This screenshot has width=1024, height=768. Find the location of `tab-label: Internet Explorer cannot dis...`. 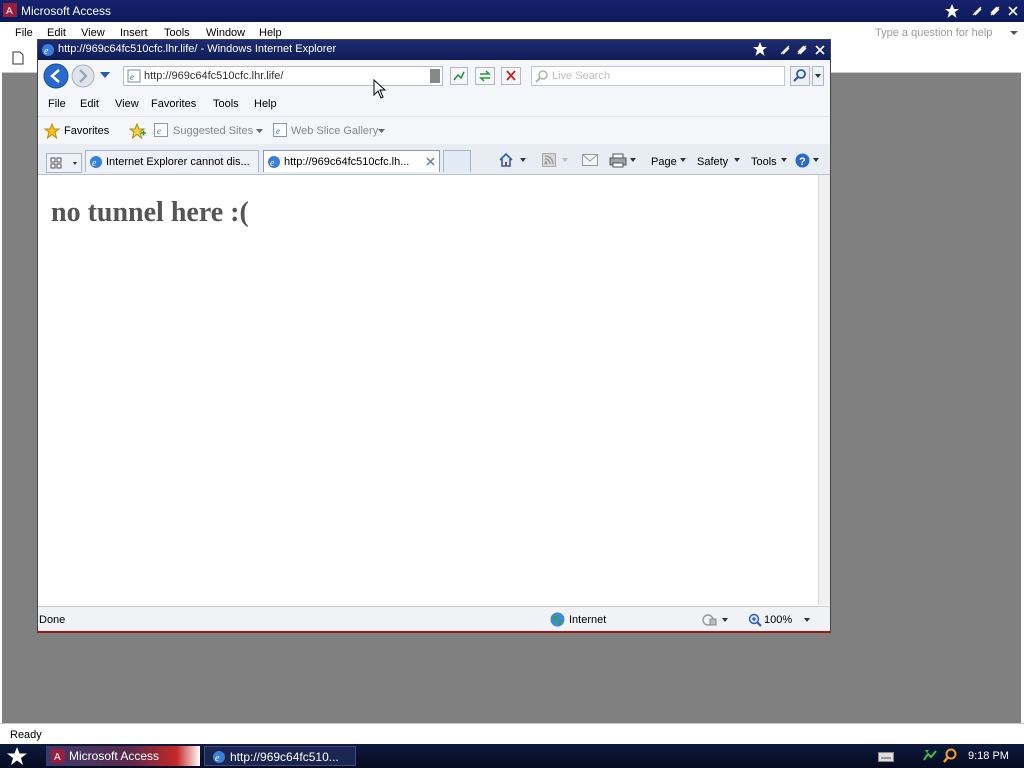

tab-label: Internet Explorer cannot dis... is located at coordinates (178, 162).